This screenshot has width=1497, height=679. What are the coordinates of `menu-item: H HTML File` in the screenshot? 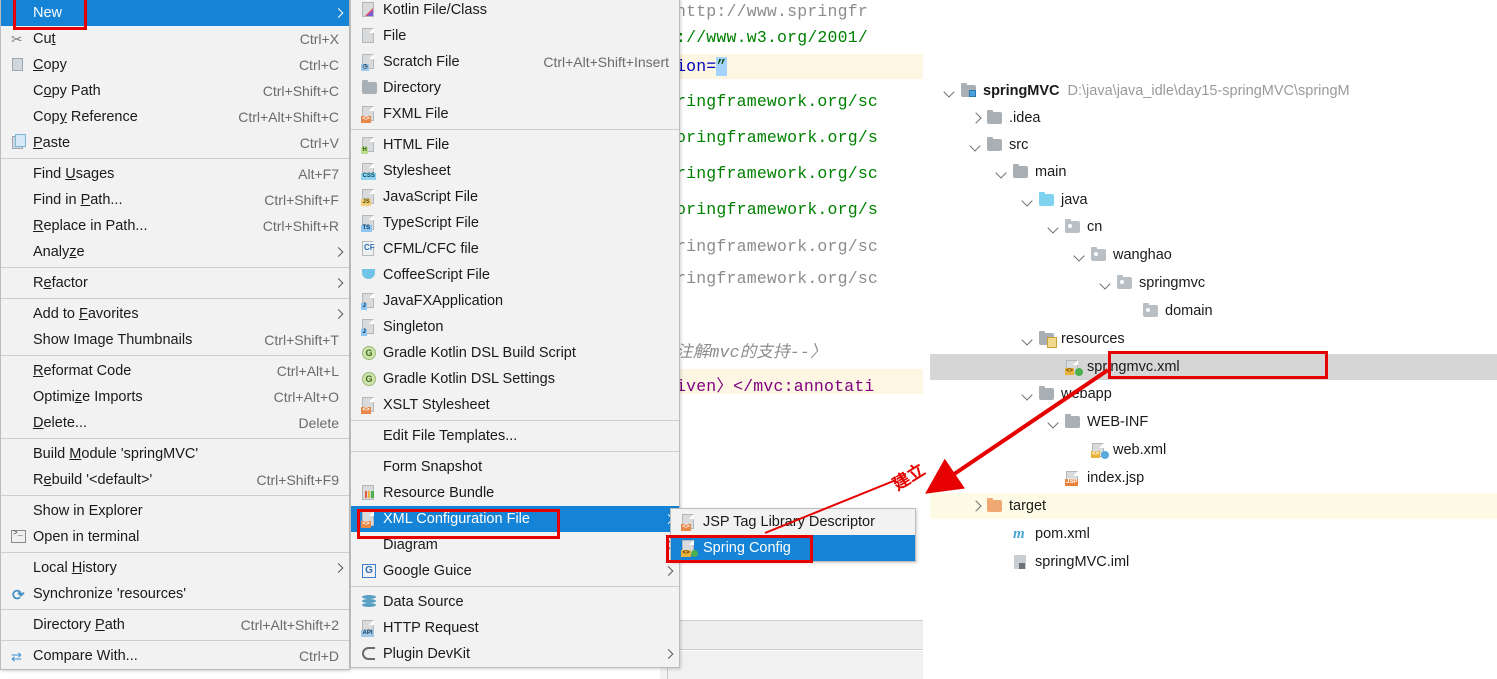 It's located at (515, 145).